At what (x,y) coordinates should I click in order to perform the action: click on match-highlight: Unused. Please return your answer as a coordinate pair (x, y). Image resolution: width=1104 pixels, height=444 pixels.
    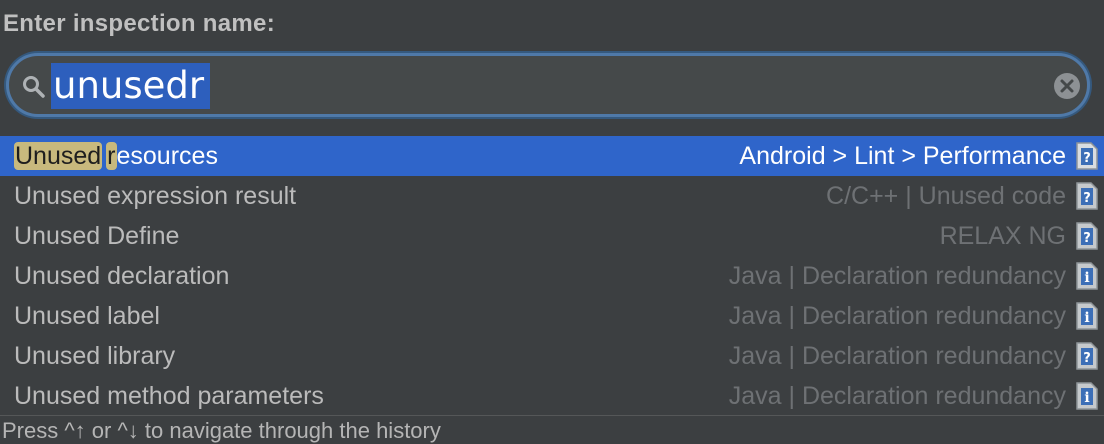
    Looking at the image, I should click on (58, 156).